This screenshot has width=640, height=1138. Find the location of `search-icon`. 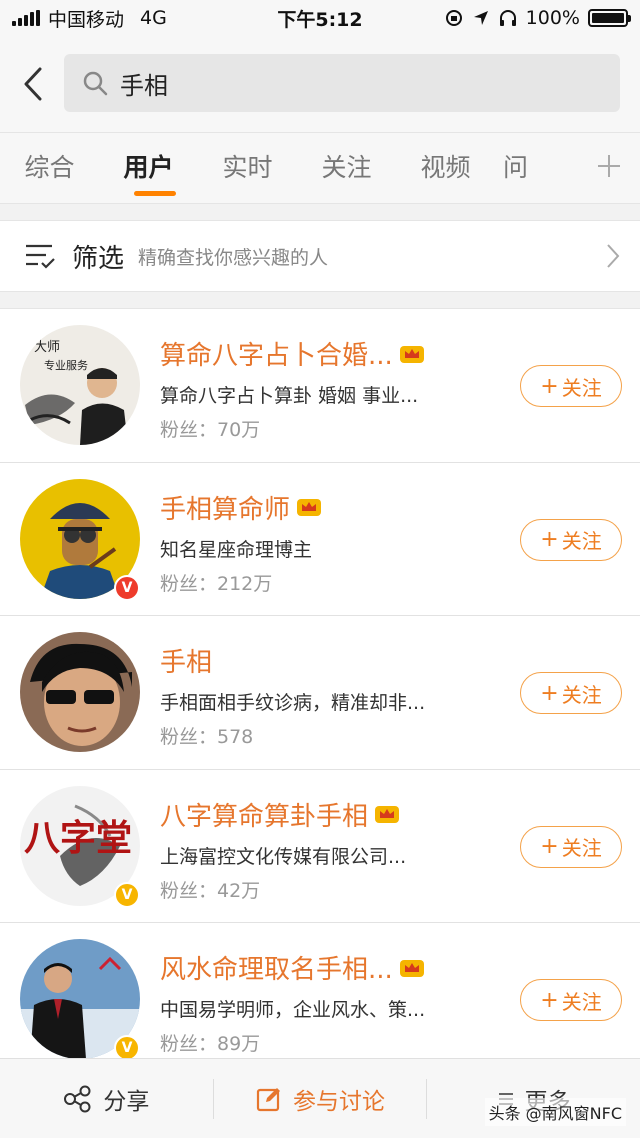

search-icon is located at coordinates (95, 83).